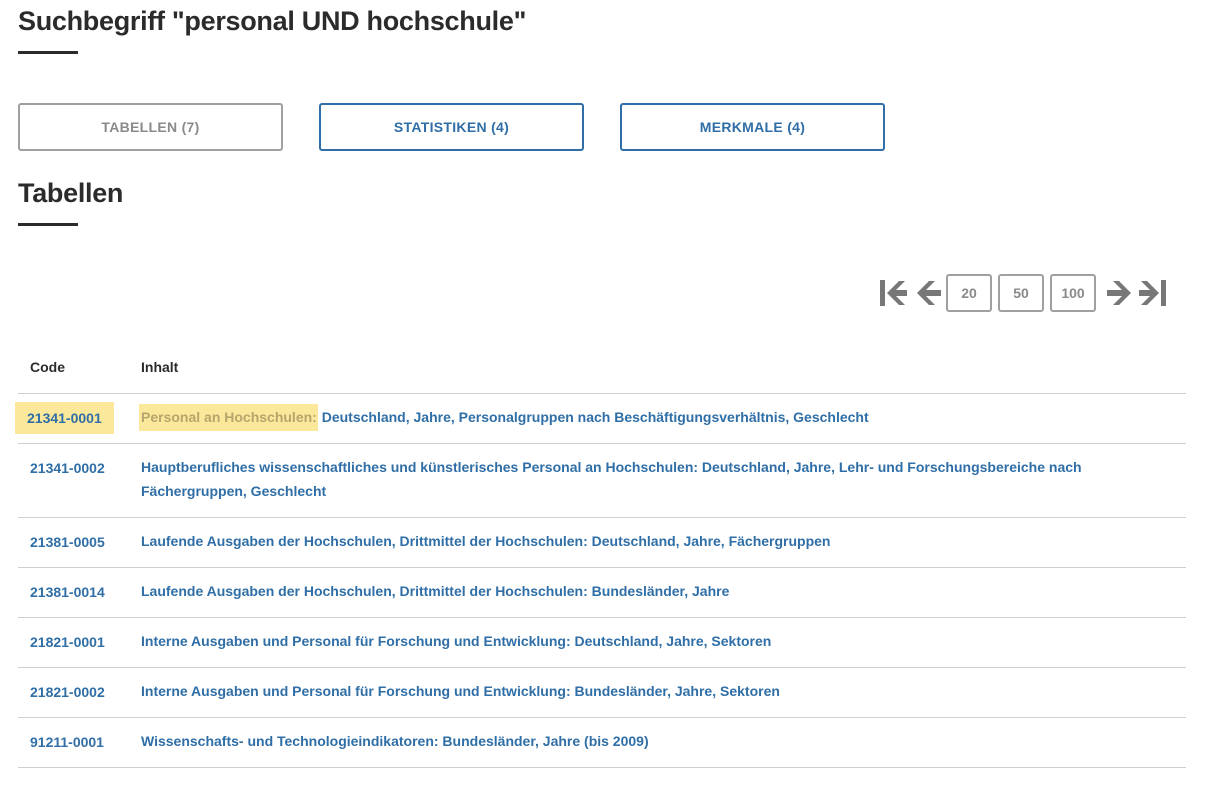 This screenshot has width=1218, height=787. What do you see at coordinates (67, 542) in the screenshot?
I see `row-code: 21381-0005` at bounding box center [67, 542].